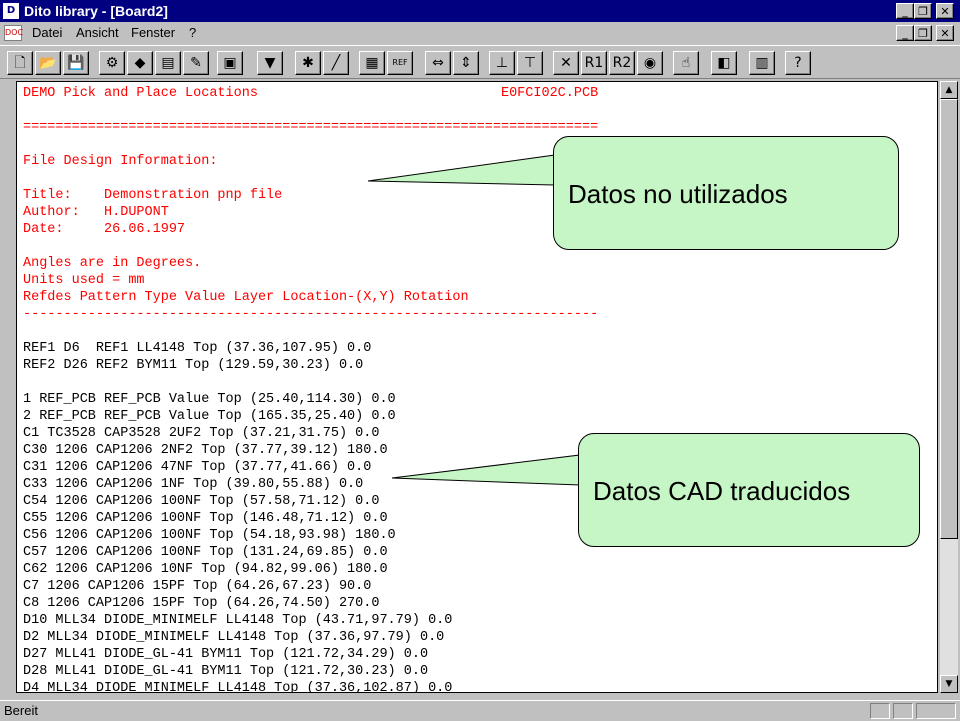 The image size is (960, 721). What do you see at coordinates (480, 710) in the screenshot?
I see `status-bar: Bereit` at bounding box center [480, 710].